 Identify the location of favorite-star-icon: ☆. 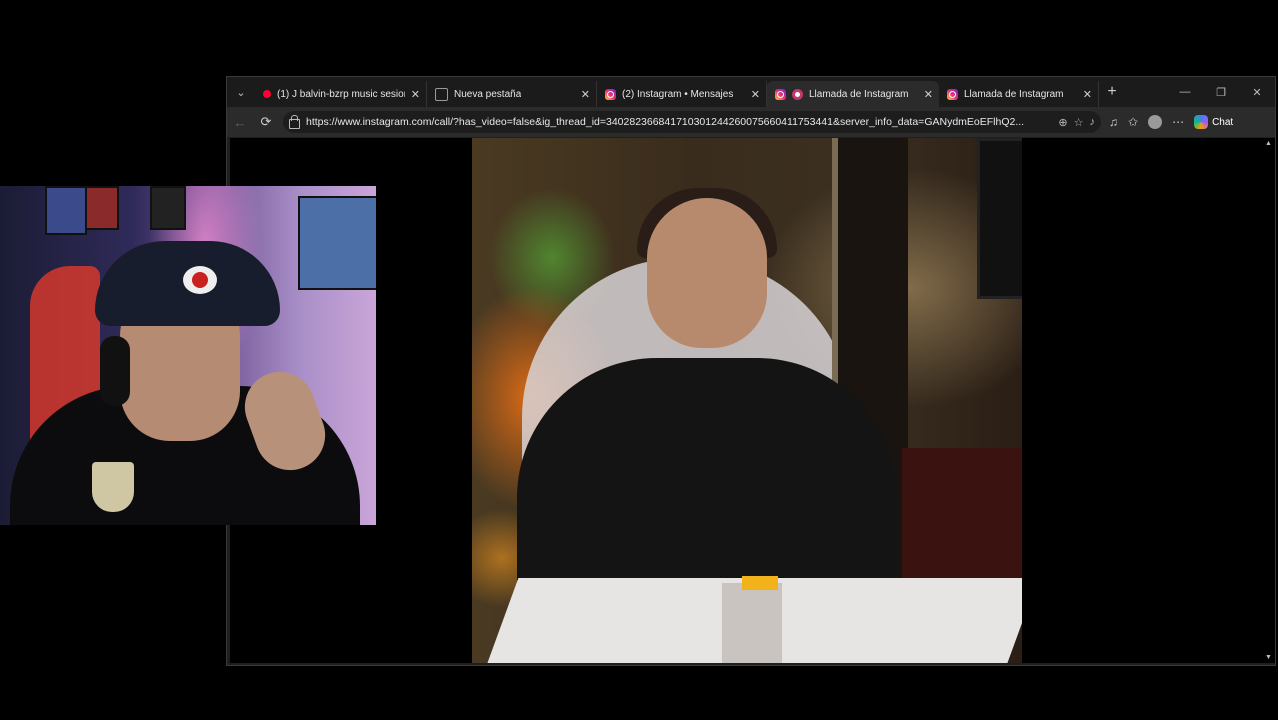
(1079, 122).